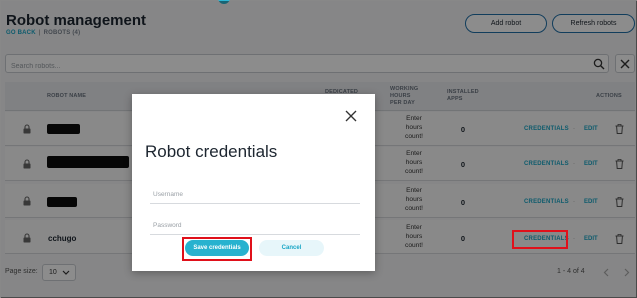 The image size is (637, 298). I want to click on dialog-title: Robot credentials, so click(211, 151).